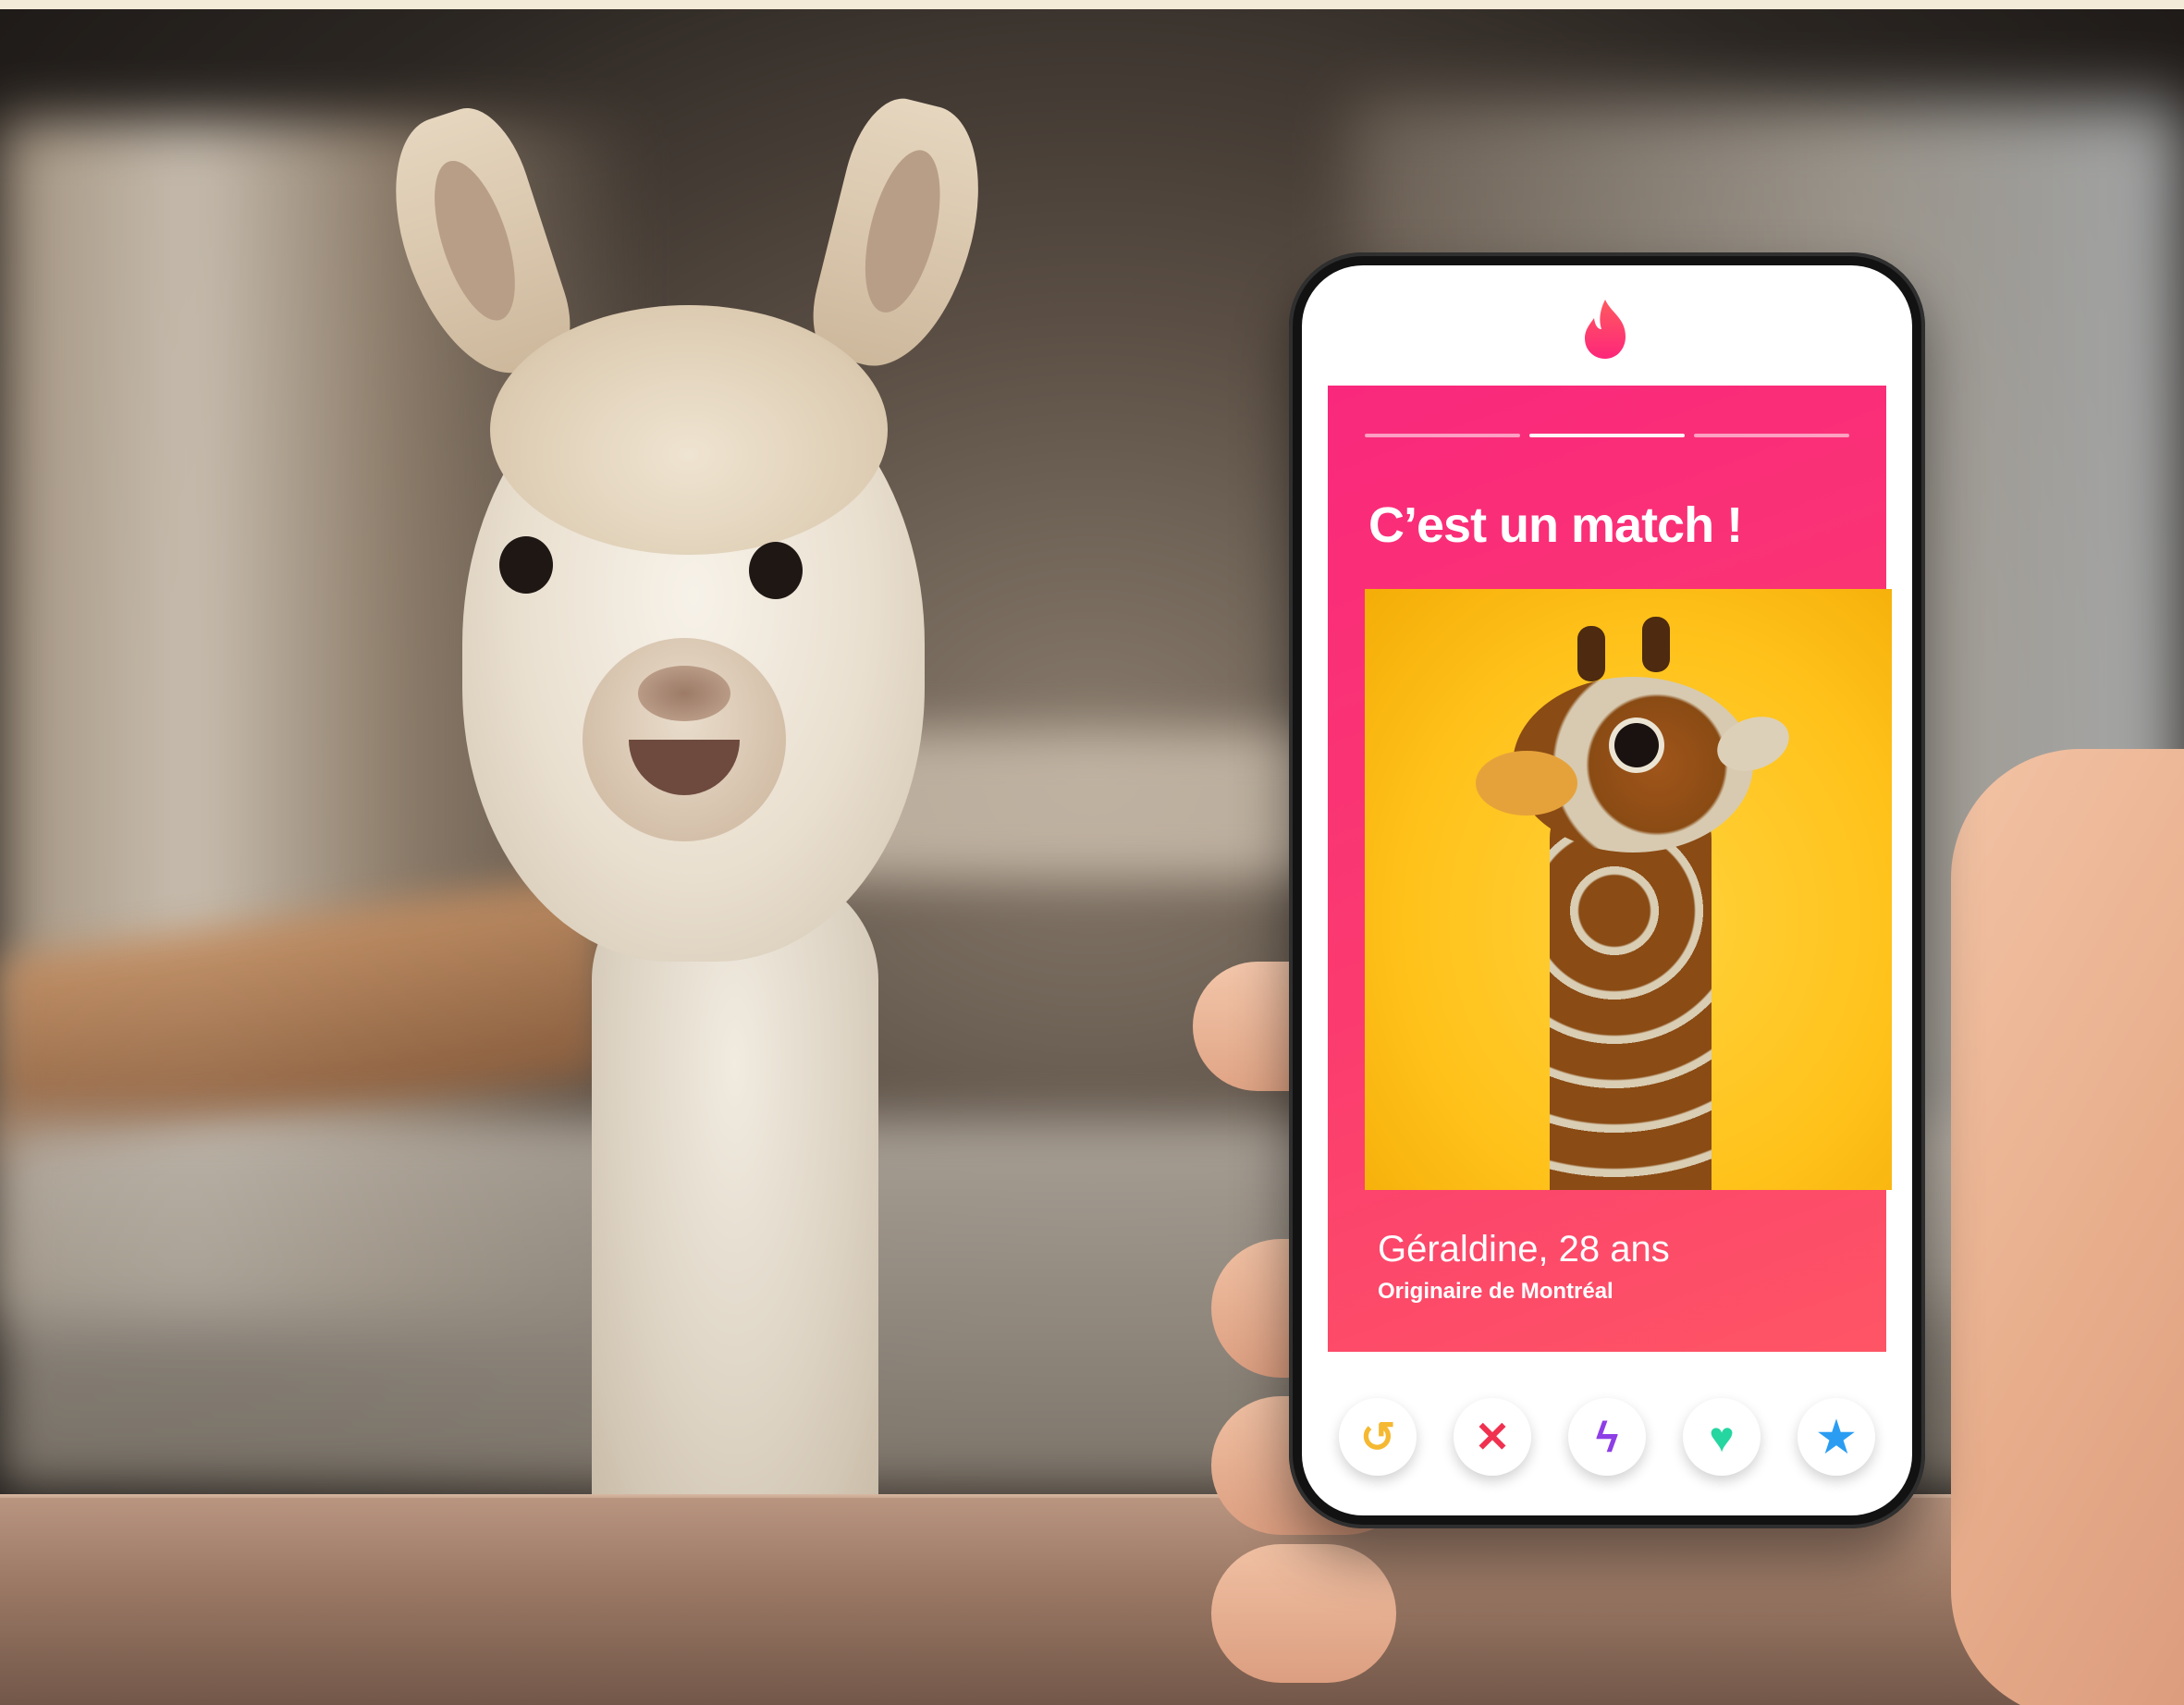 The height and width of the screenshot is (1705, 2184). I want to click on nope-button: ✕, so click(1492, 1437).